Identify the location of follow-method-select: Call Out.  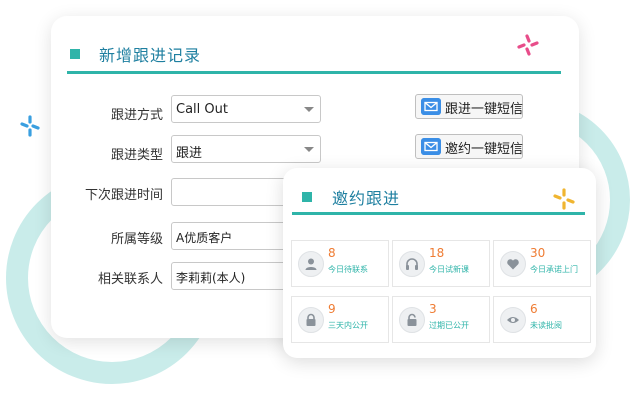
(246, 109).